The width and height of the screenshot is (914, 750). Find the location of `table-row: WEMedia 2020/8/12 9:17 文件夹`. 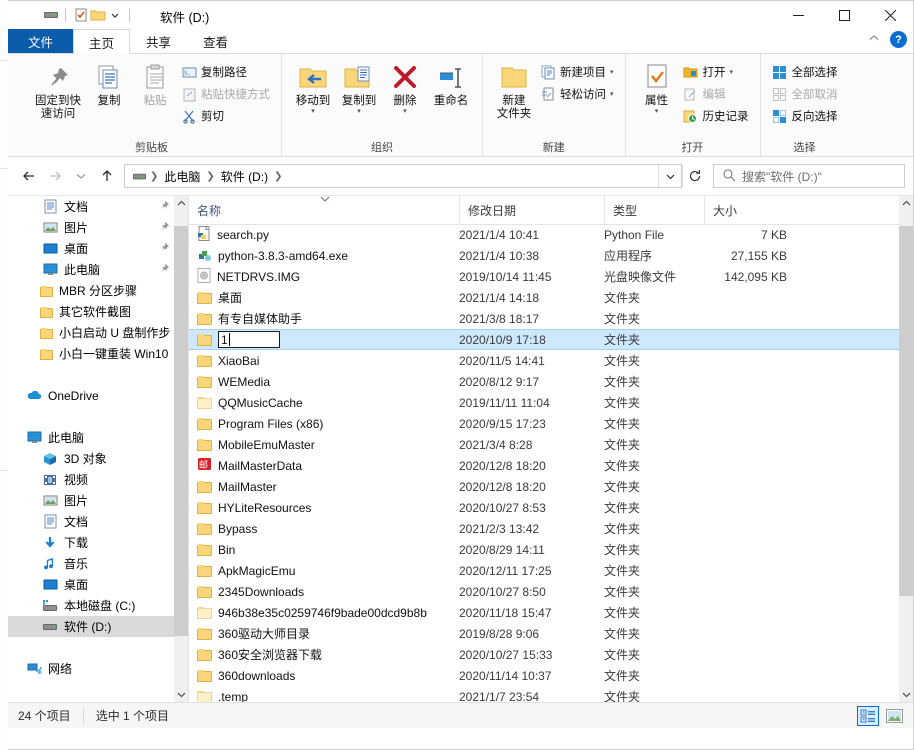

table-row: WEMedia 2020/8/12 9:17 文件夹 is located at coordinates (551, 381).